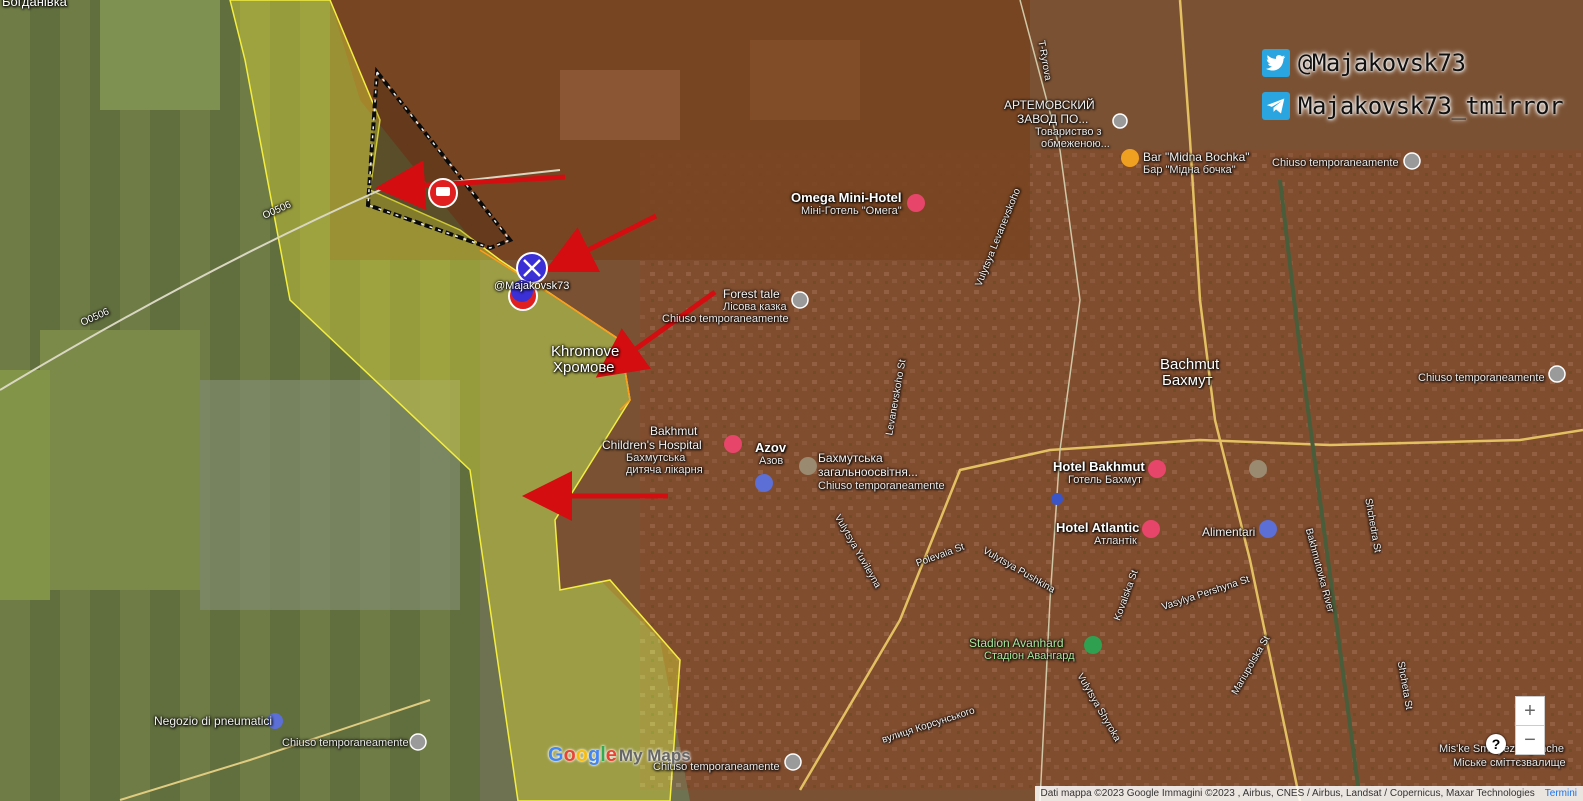 The image size is (1583, 801). I want to click on poi-bar-cyr: Бар "Мідна бочка", so click(1189, 170).